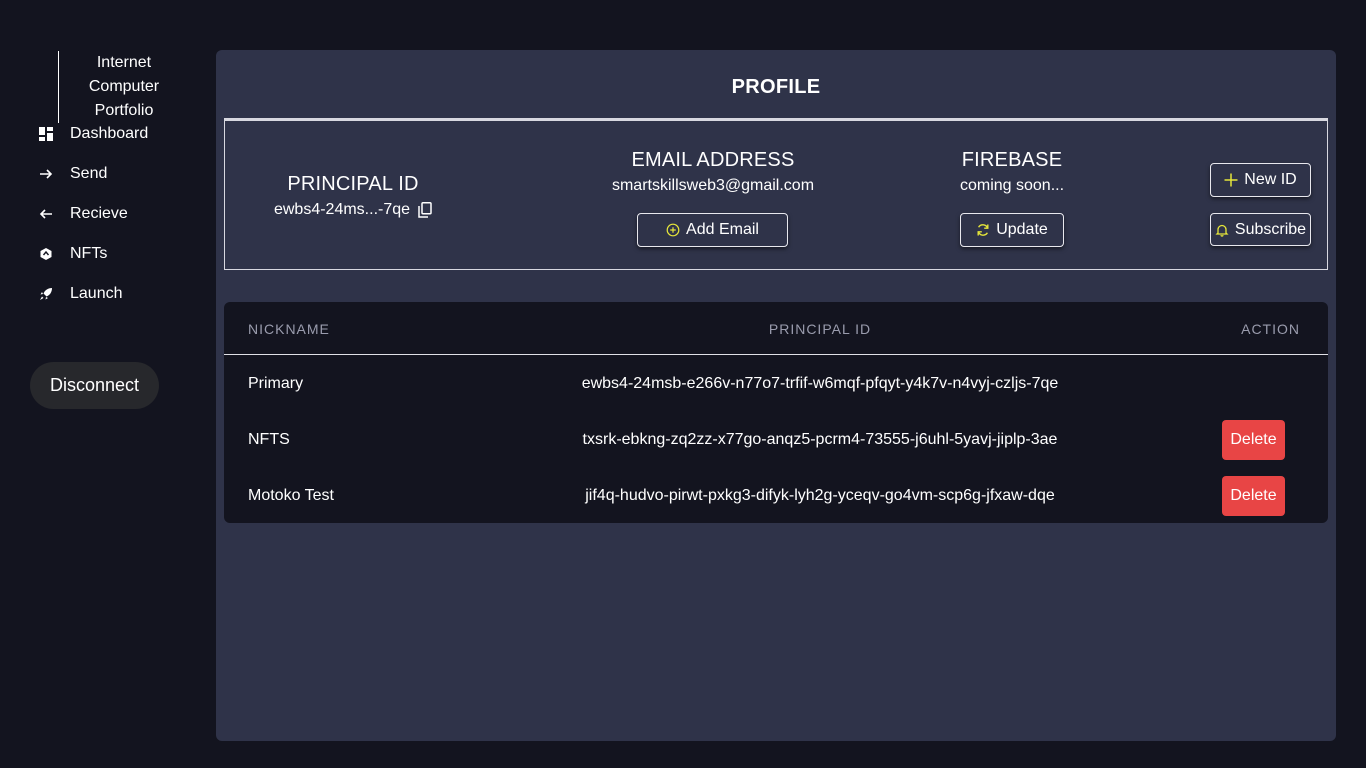  What do you see at coordinates (89, 253) in the screenshot?
I see `sidebar-item-label: NFTs` at bounding box center [89, 253].